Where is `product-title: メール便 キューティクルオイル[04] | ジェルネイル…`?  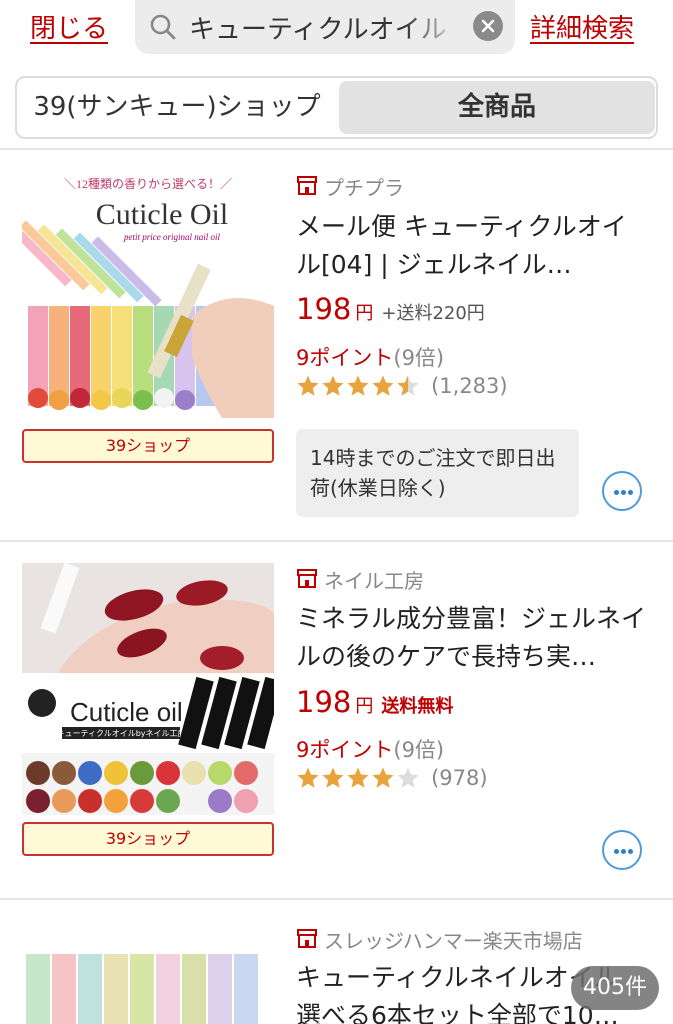 product-title: メール便 キューティクルオイル[04] | ジェルネイル… is located at coordinates (473, 246).